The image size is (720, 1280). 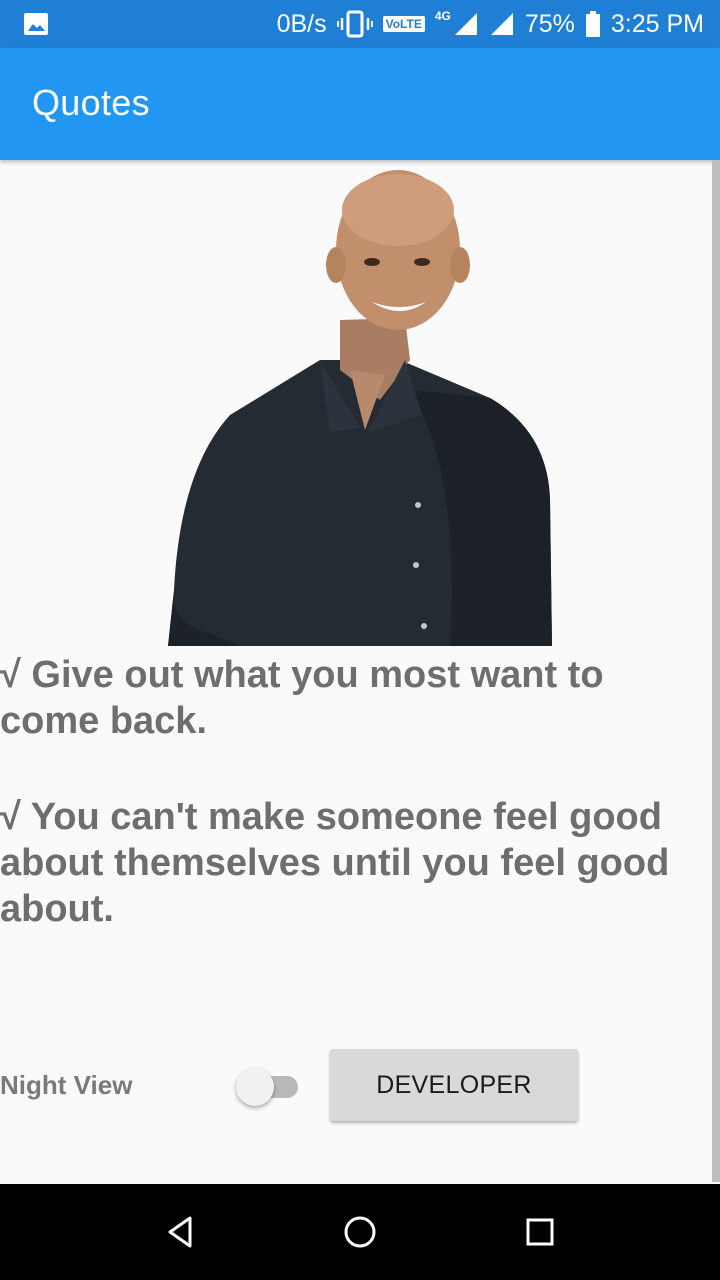 What do you see at coordinates (442, 16) in the screenshot?
I see `network-type: 4G` at bounding box center [442, 16].